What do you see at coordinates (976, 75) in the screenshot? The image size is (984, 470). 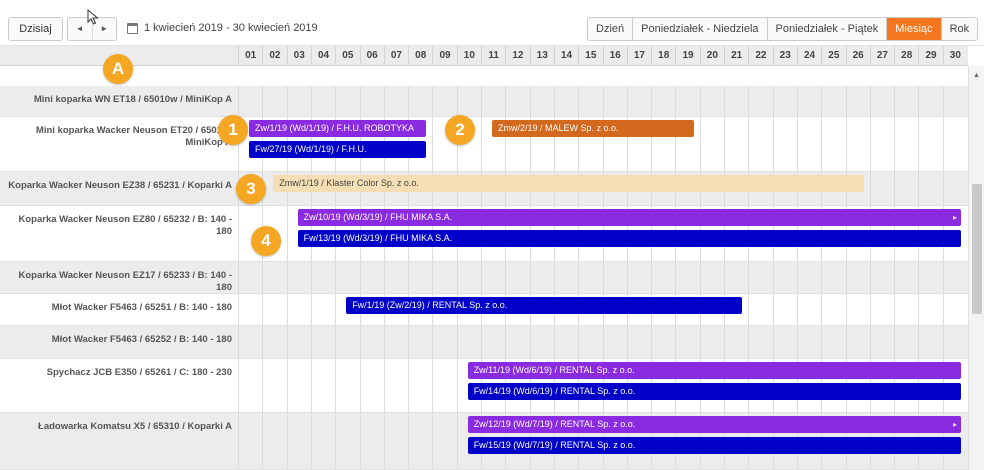 I see `scroll-up-arrow-icon: ▲` at bounding box center [976, 75].